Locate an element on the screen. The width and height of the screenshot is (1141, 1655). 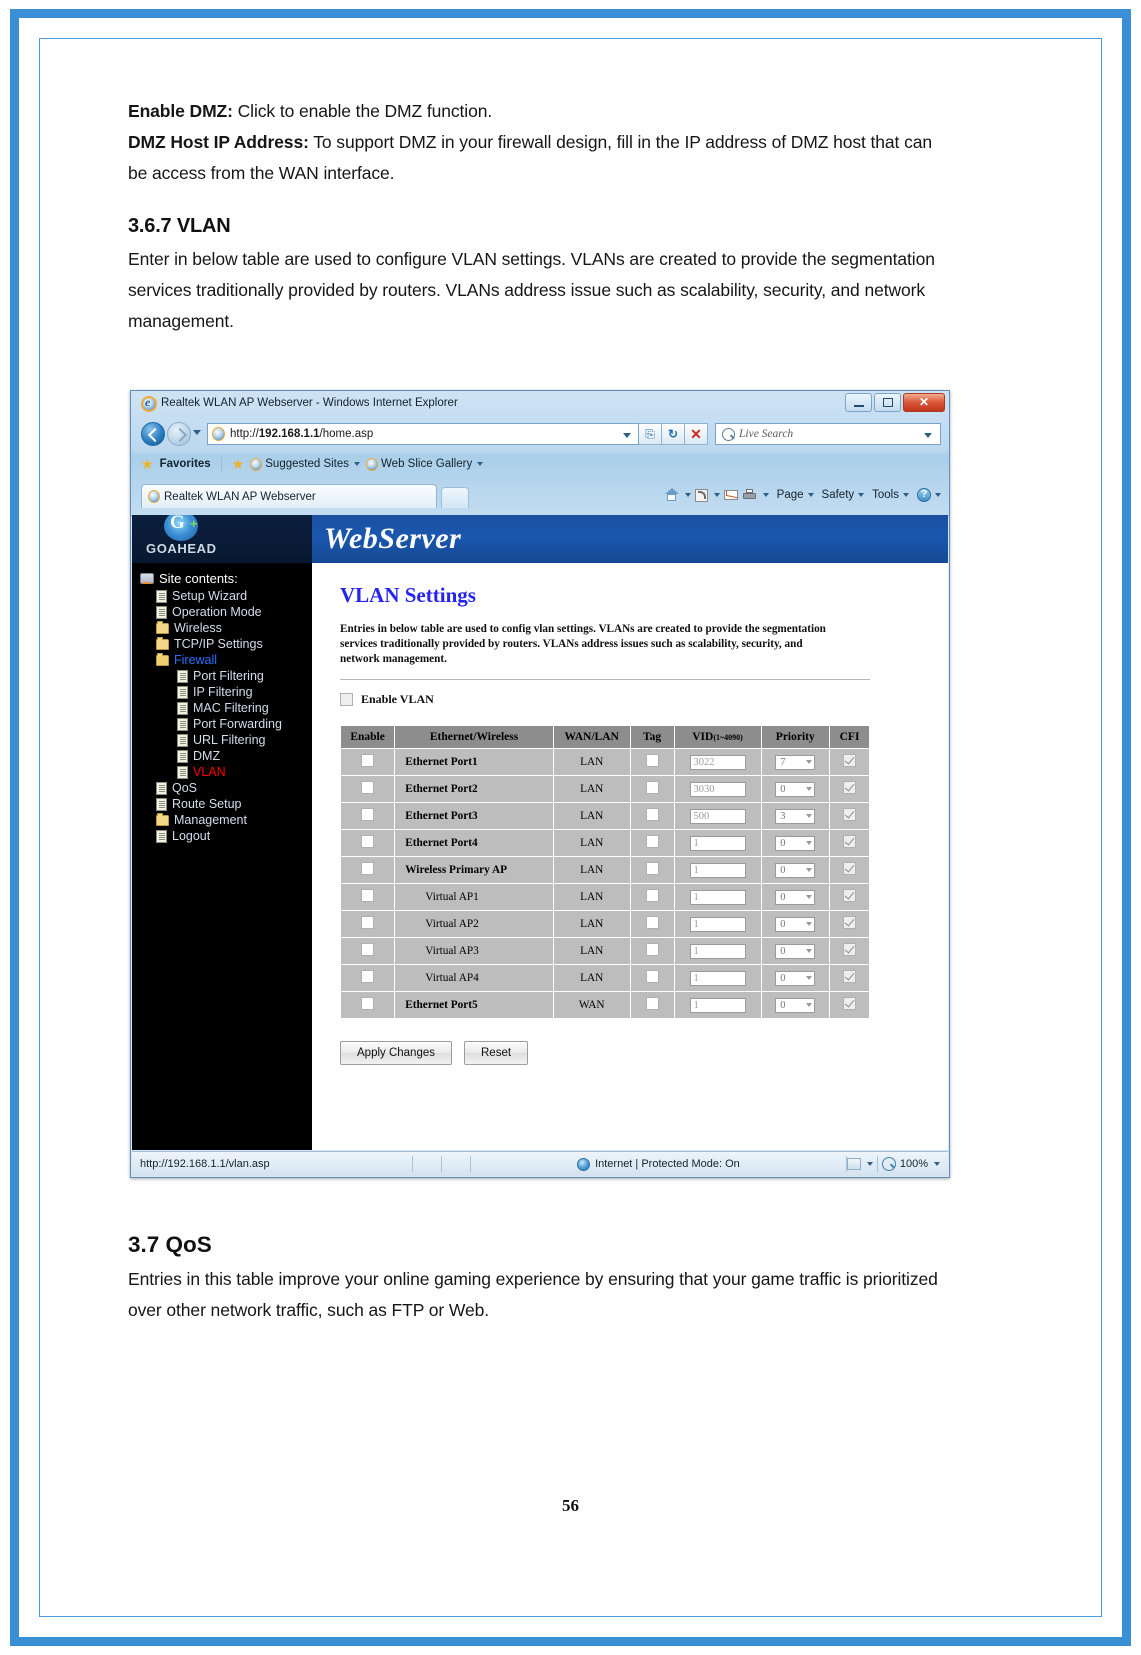
stop-button: ✕ is located at coordinates (696, 434).